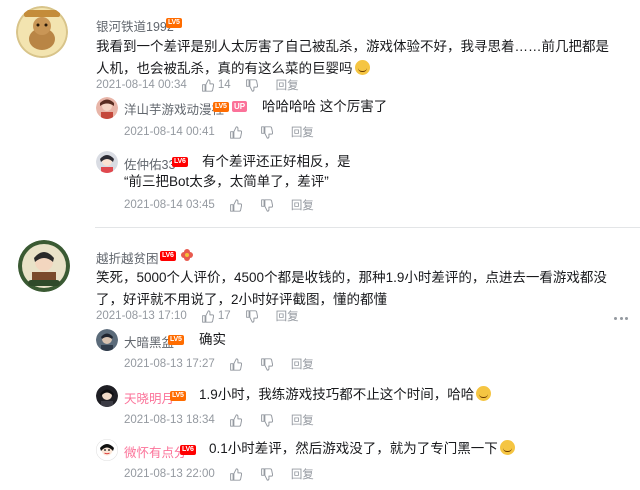 The height and width of the screenshot is (490, 640). Describe the element at coordinates (362, 449) in the screenshot. I see `reply-text: 0.1小时差评，然后游戏没了，就为了专门黑一下` at that location.